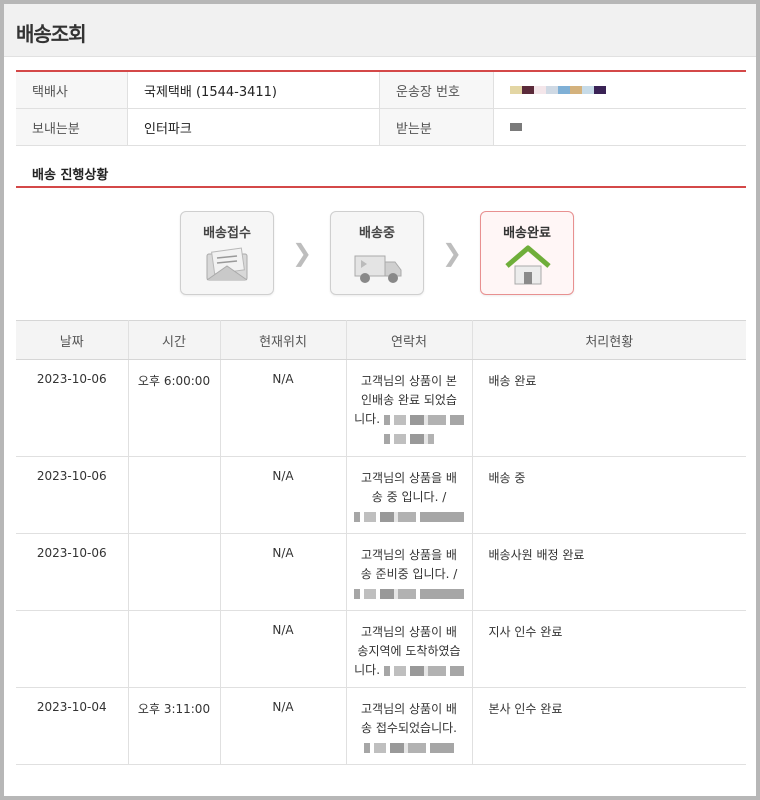 This screenshot has height=800, width=760. I want to click on sender-value: 인터파크, so click(254, 127).